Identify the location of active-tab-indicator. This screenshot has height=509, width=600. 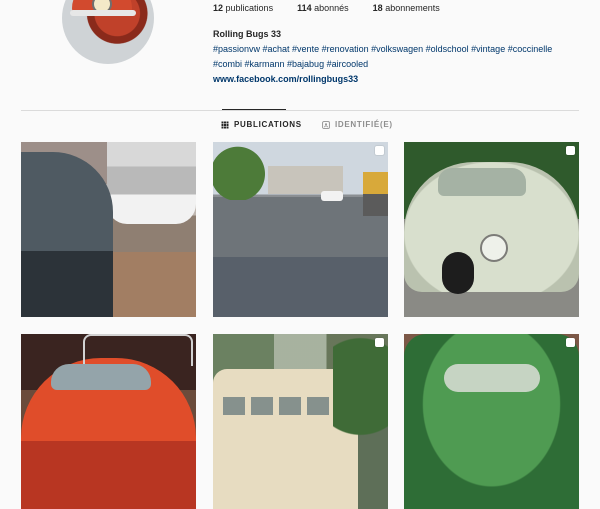
(254, 109).